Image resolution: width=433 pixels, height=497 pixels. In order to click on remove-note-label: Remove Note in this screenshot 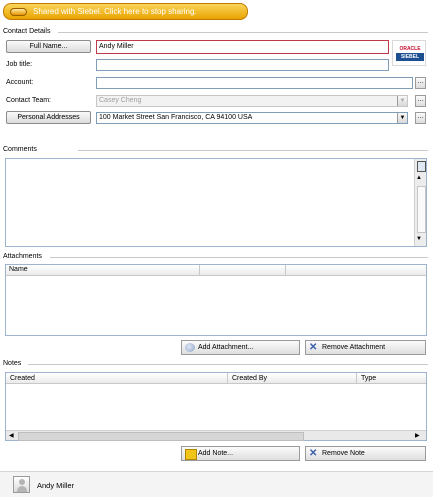, I will do `click(343, 453)`.